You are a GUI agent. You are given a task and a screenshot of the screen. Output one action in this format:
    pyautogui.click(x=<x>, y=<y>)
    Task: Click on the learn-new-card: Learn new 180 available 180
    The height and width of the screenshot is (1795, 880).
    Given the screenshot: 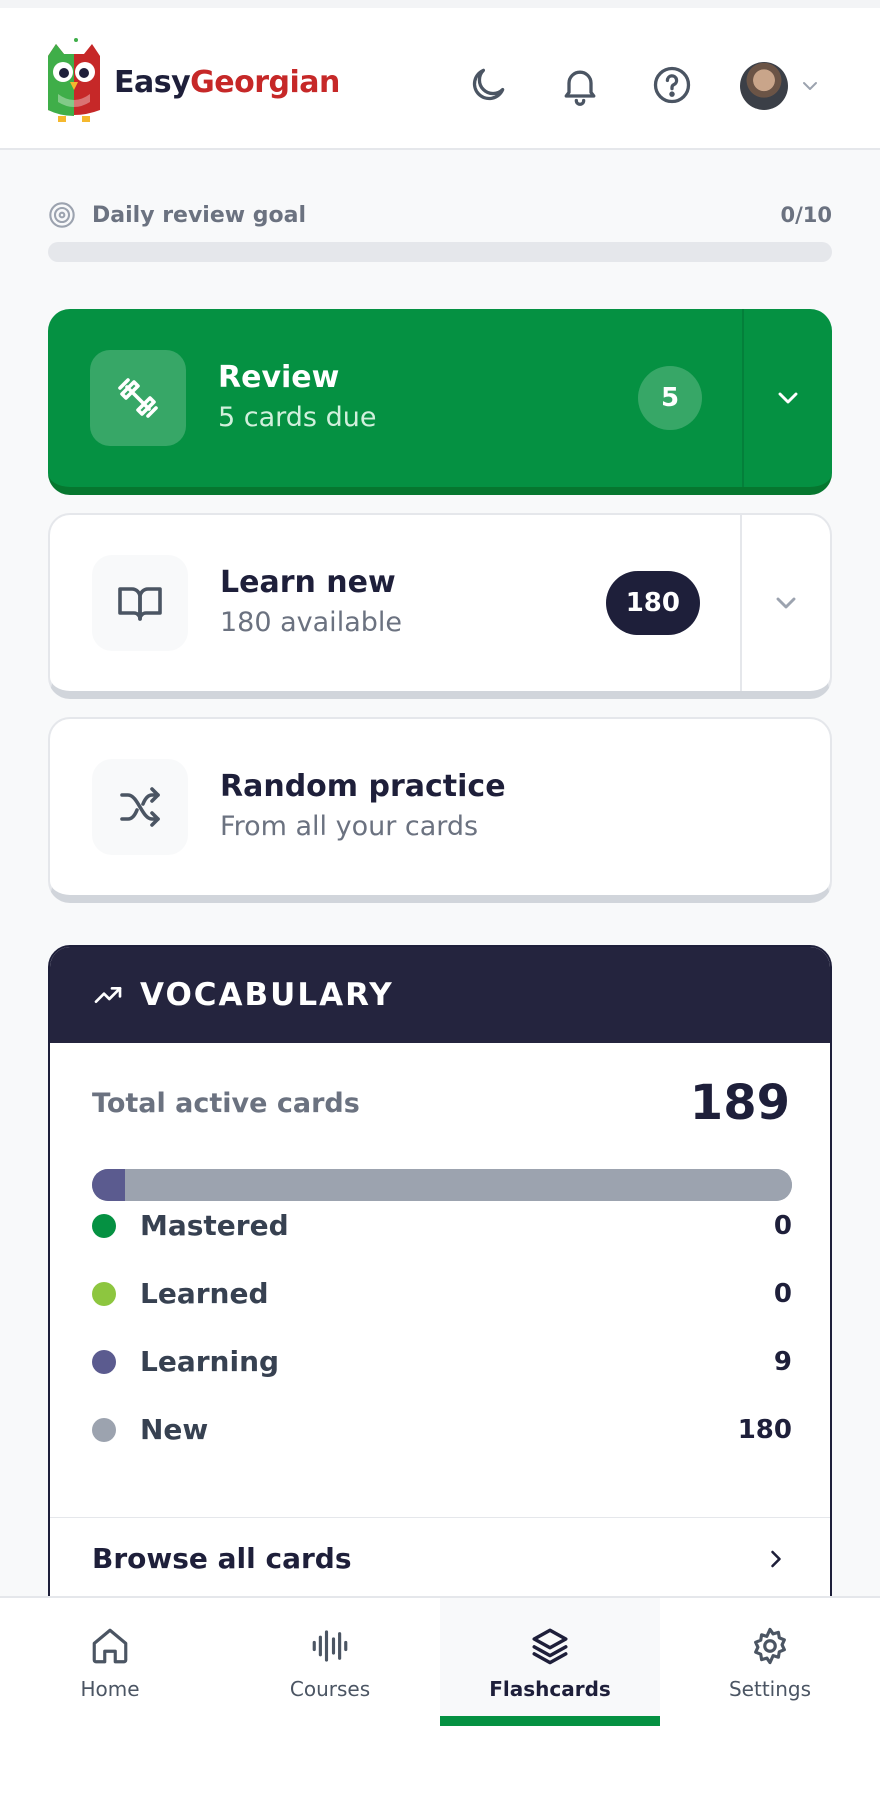 What is the action you would take?
    pyautogui.click(x=440, y=606)
    